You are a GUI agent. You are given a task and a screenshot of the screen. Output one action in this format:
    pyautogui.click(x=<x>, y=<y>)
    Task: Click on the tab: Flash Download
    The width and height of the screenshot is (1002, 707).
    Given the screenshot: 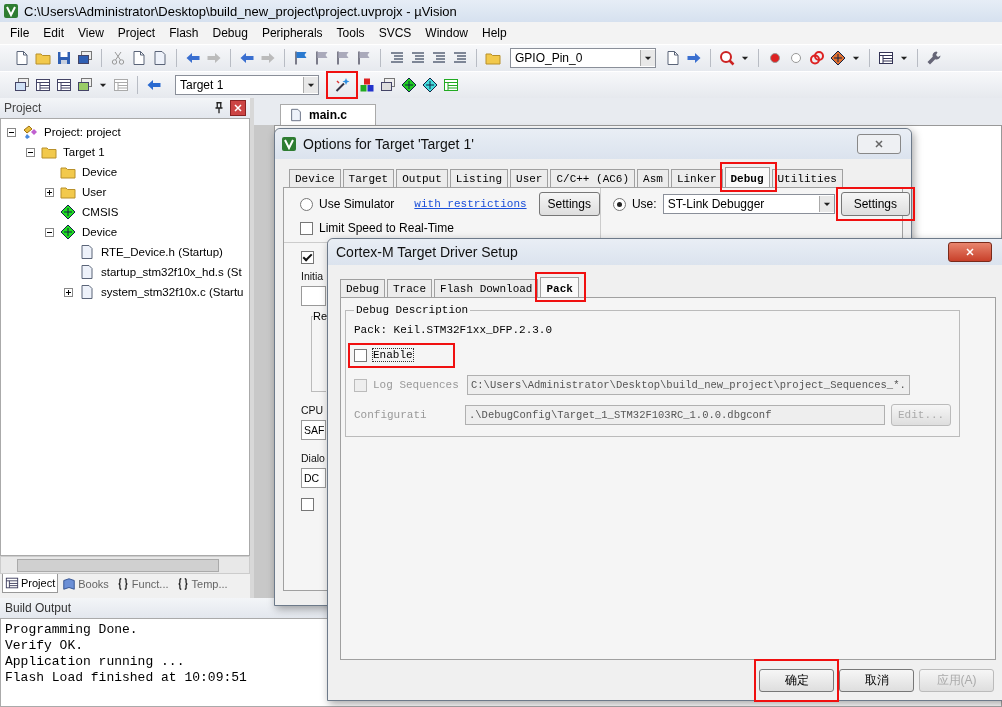 What is the action you would take?
    pyautogui.click(x=486, y=288)
    